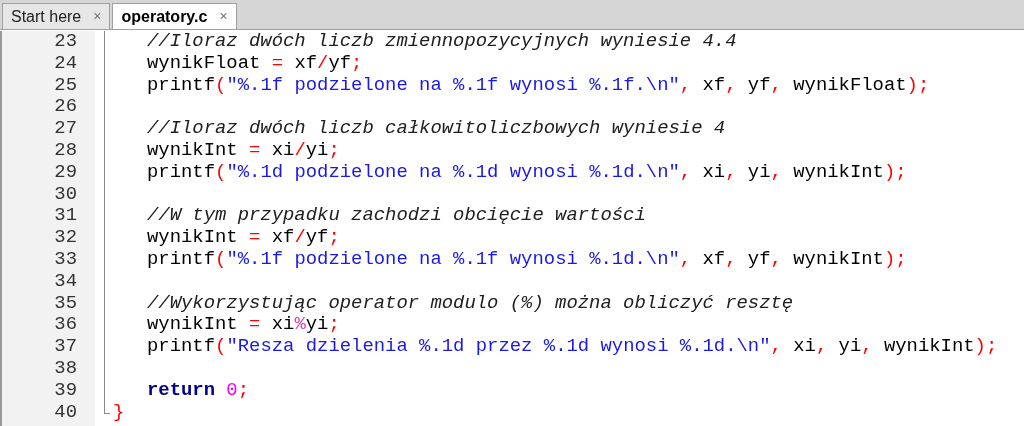 The image size is (1024, 426). What do you see at coordinates (65, 151) in the screenshot?
I see `line-number: 28` at bounding box center [65, 151].